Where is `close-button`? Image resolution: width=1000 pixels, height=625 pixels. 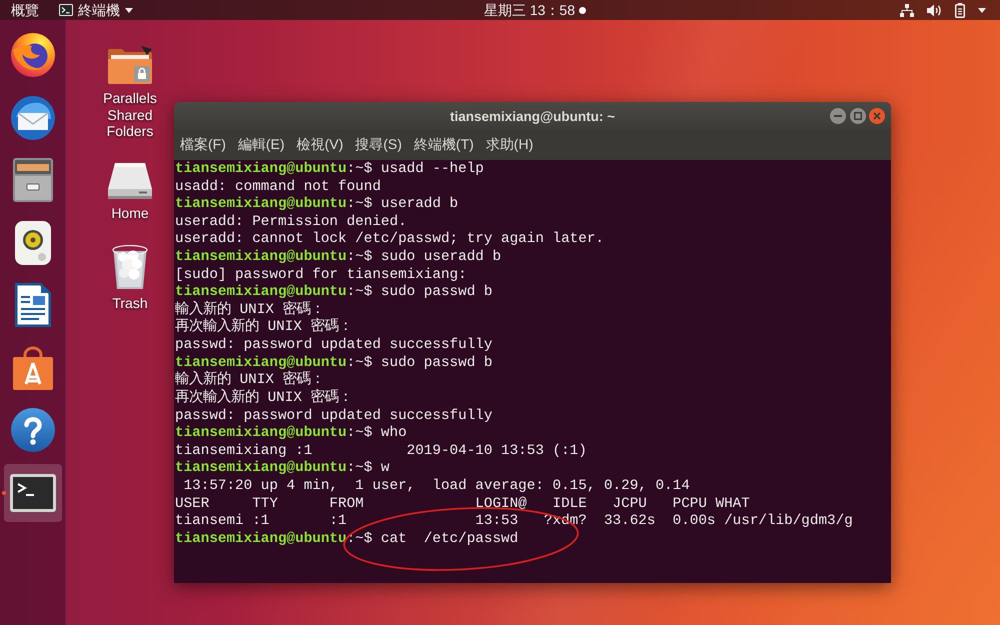 close-button is located at coordinates (877, 116).